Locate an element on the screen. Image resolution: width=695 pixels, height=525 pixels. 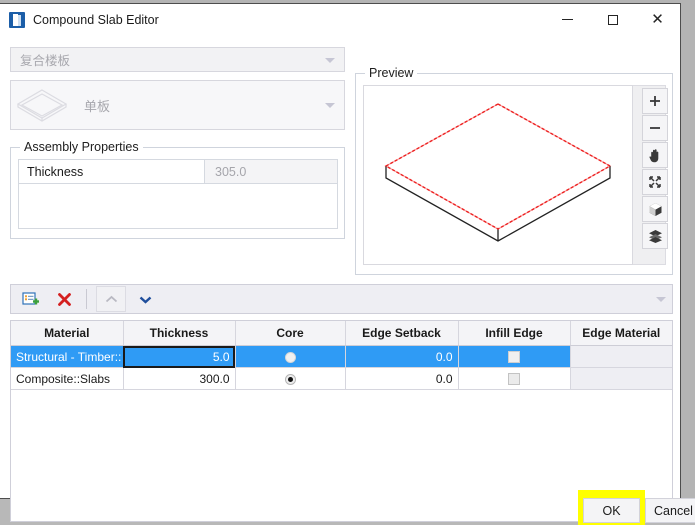
zoom-out-icon is located at coordinates (655, 128).